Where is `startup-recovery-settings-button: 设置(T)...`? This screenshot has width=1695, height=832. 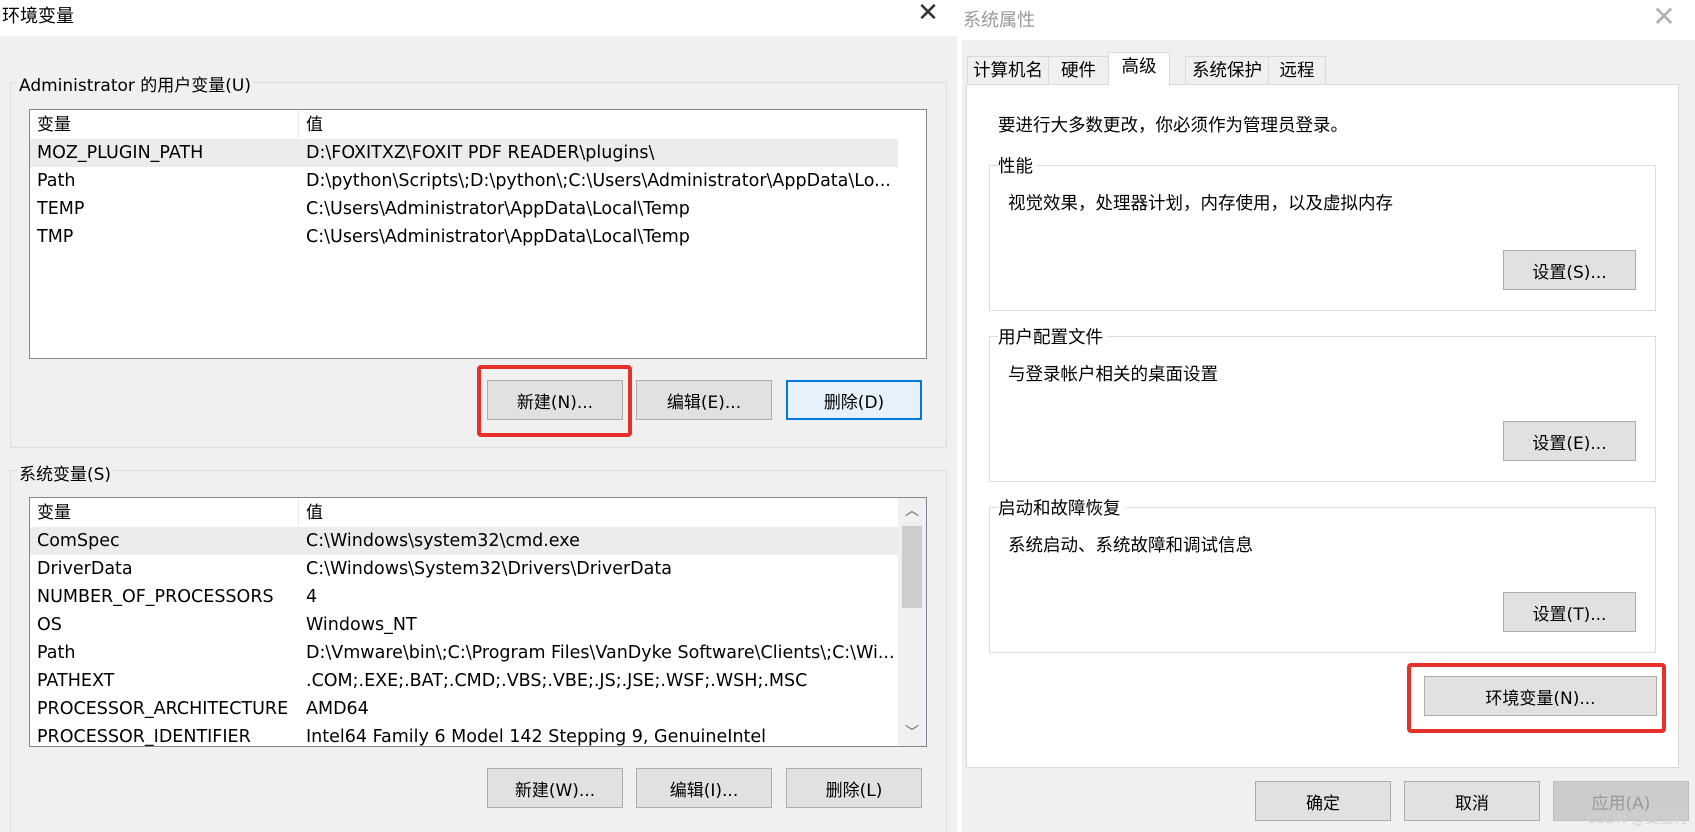
startup-recovery-settings-button: 设置(T)... is located at coordinates (1569, 612).